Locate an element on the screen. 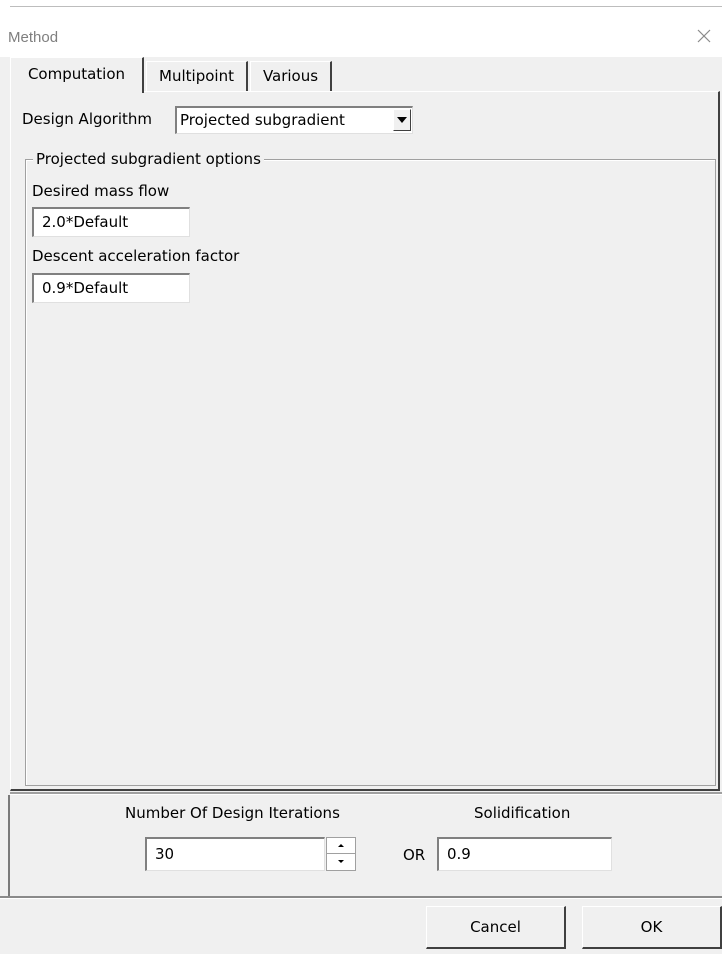 This screenshot has width=722, height=954. descent-acceleration-field: 0.9*Default is located at coordinates (111, 288).